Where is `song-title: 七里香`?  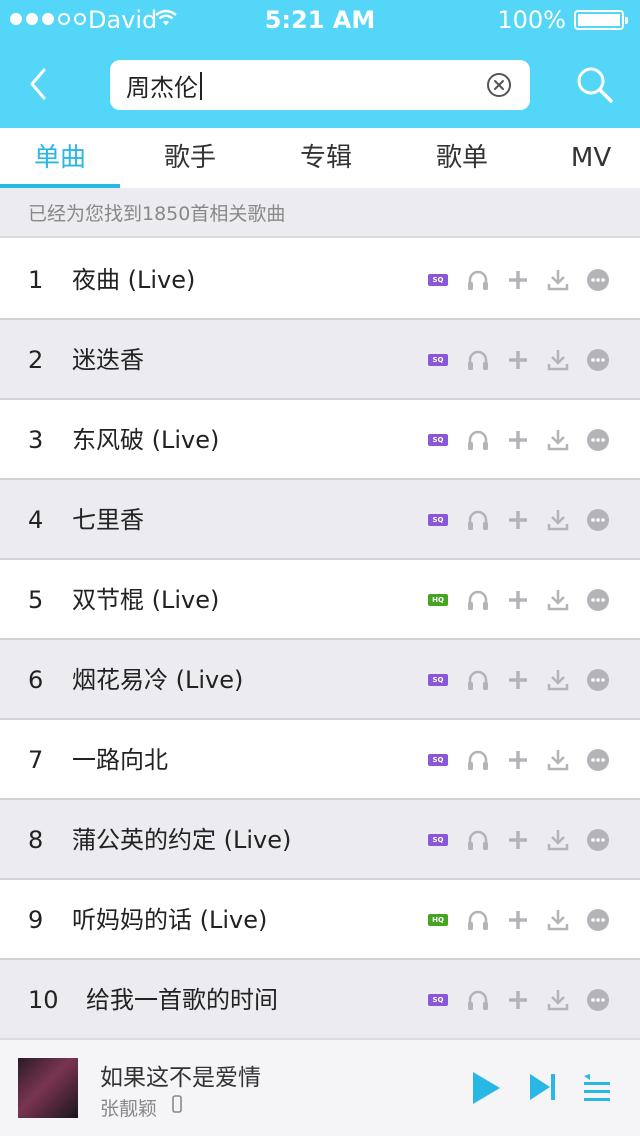
song-title: 七里香 is located at coordinates (108, 520).